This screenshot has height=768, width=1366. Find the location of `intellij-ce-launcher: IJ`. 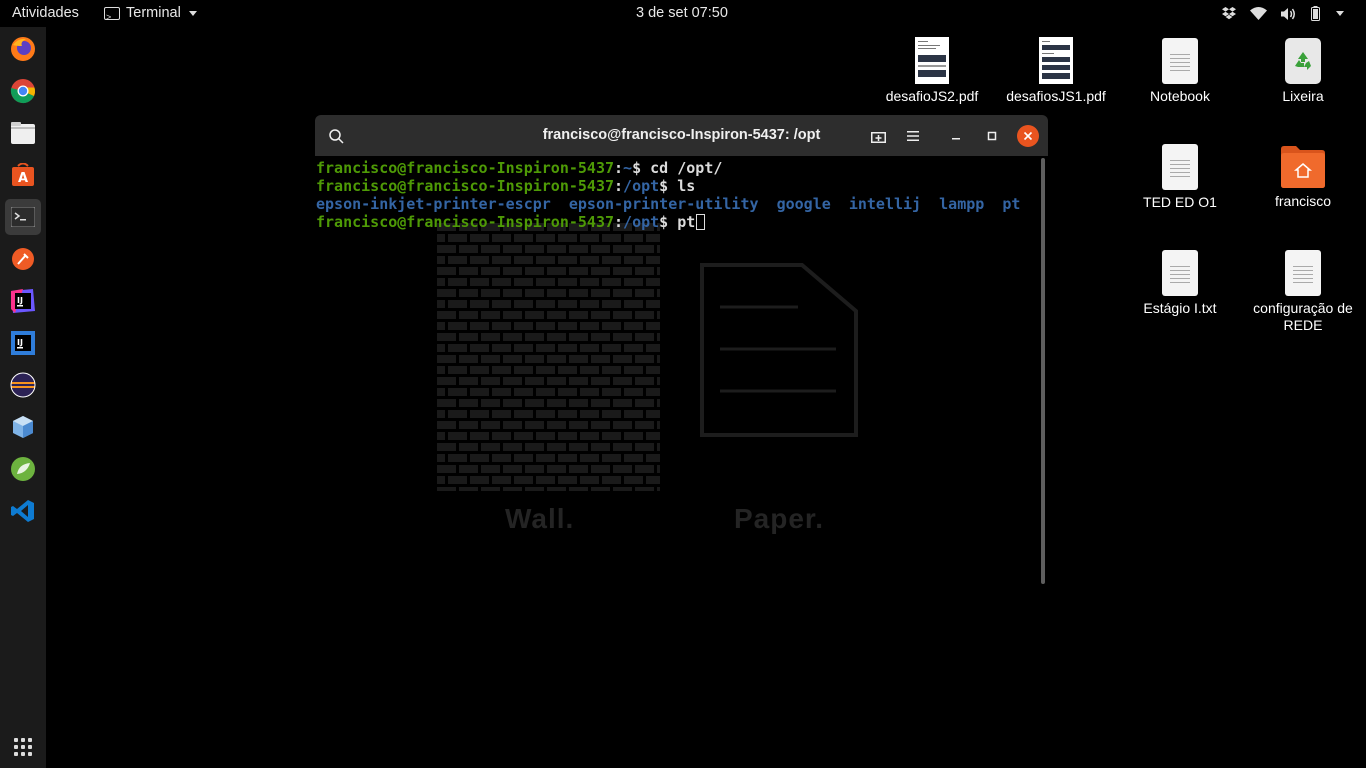

intellij-ce-launcher: IJ is located at coordinates (23, 343).